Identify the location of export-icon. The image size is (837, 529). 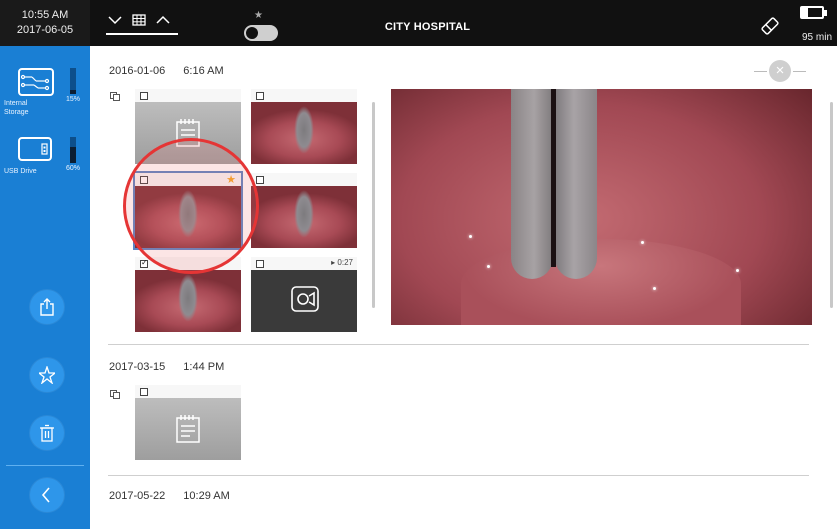
(47, 307).